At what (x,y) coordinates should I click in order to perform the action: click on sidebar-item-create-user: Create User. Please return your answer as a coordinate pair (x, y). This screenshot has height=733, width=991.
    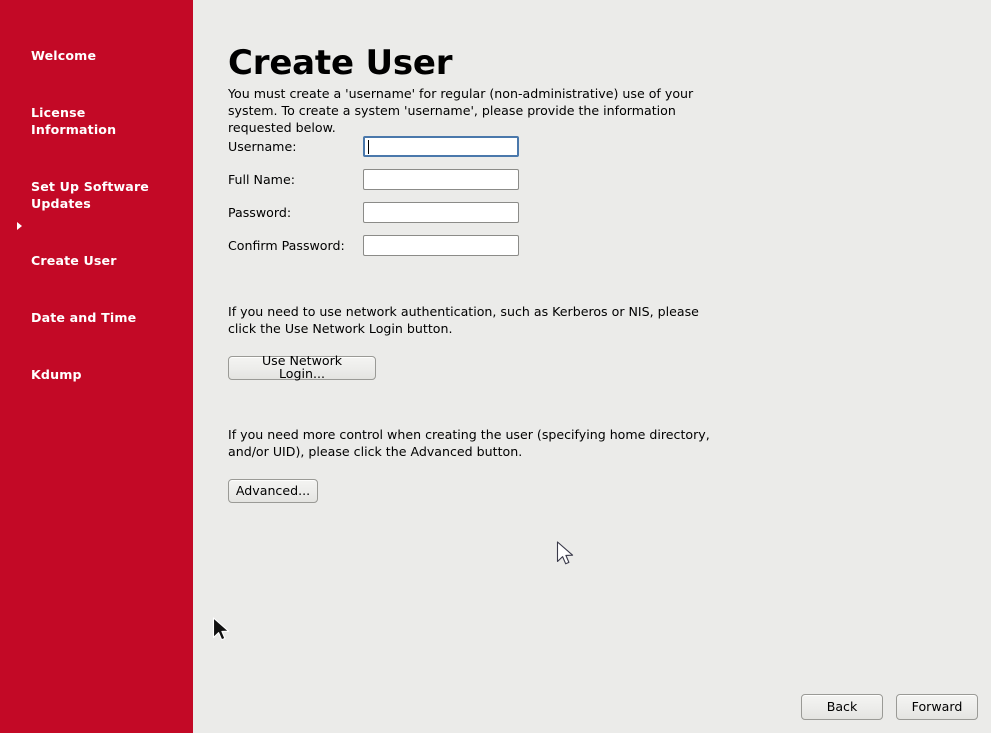
    Looking at the image, I should click on (96, 243).